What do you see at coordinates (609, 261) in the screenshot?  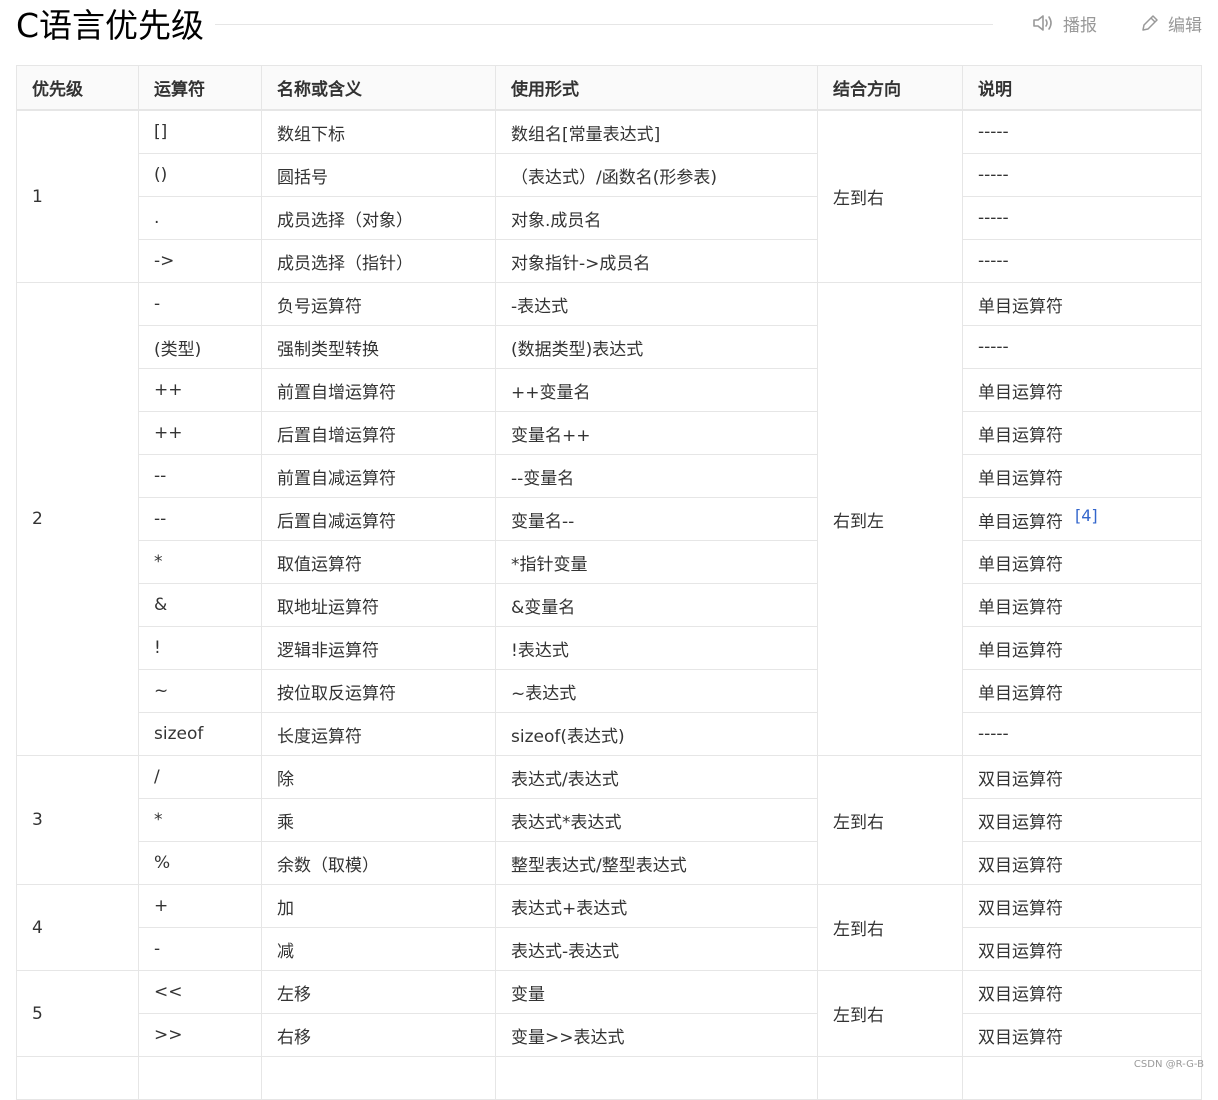 I see `table-row: -> 成员选择（指针） 对象指针->成员名 -----` at bounding box center [609, 261].